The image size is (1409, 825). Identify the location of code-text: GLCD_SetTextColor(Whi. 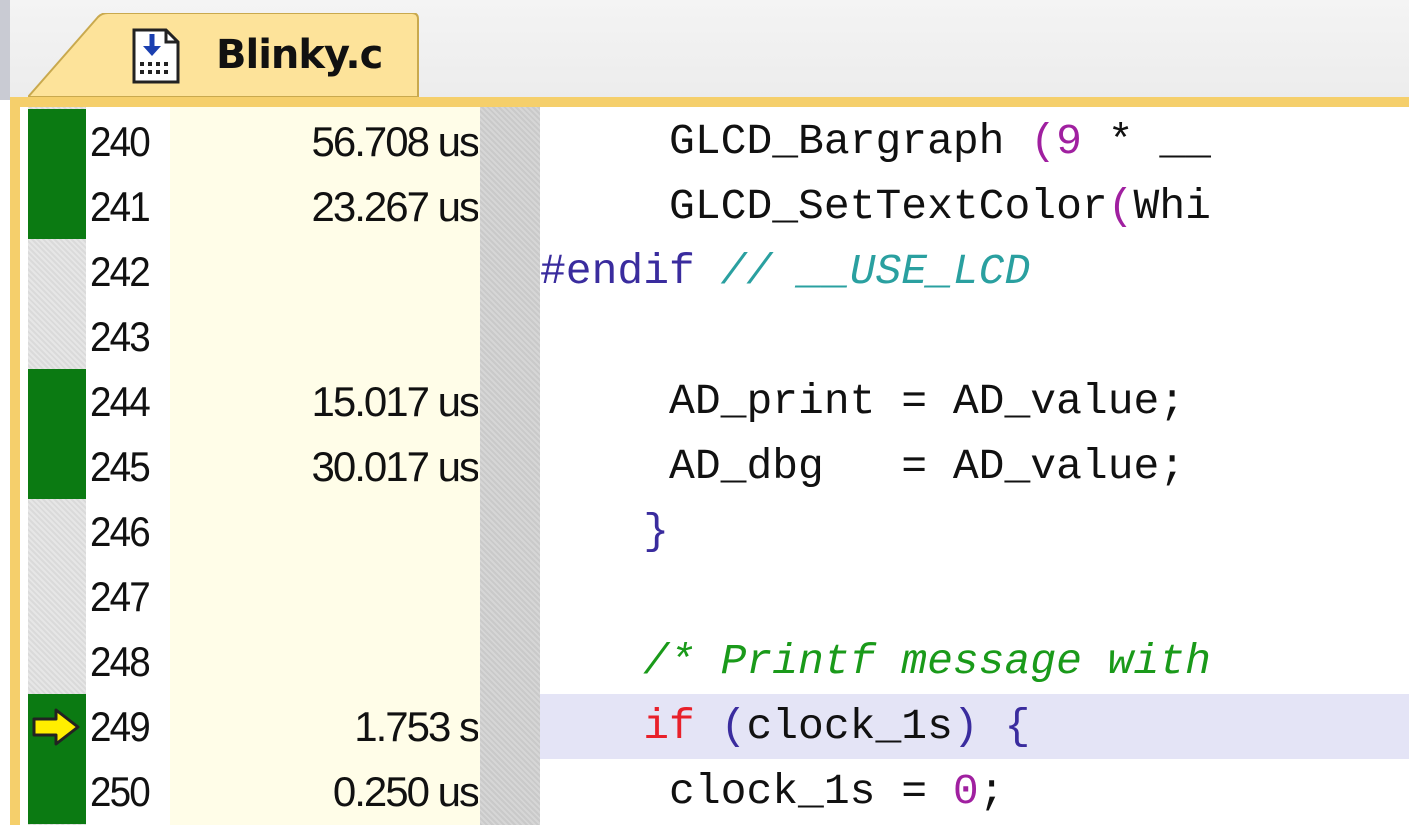
(974, 206).